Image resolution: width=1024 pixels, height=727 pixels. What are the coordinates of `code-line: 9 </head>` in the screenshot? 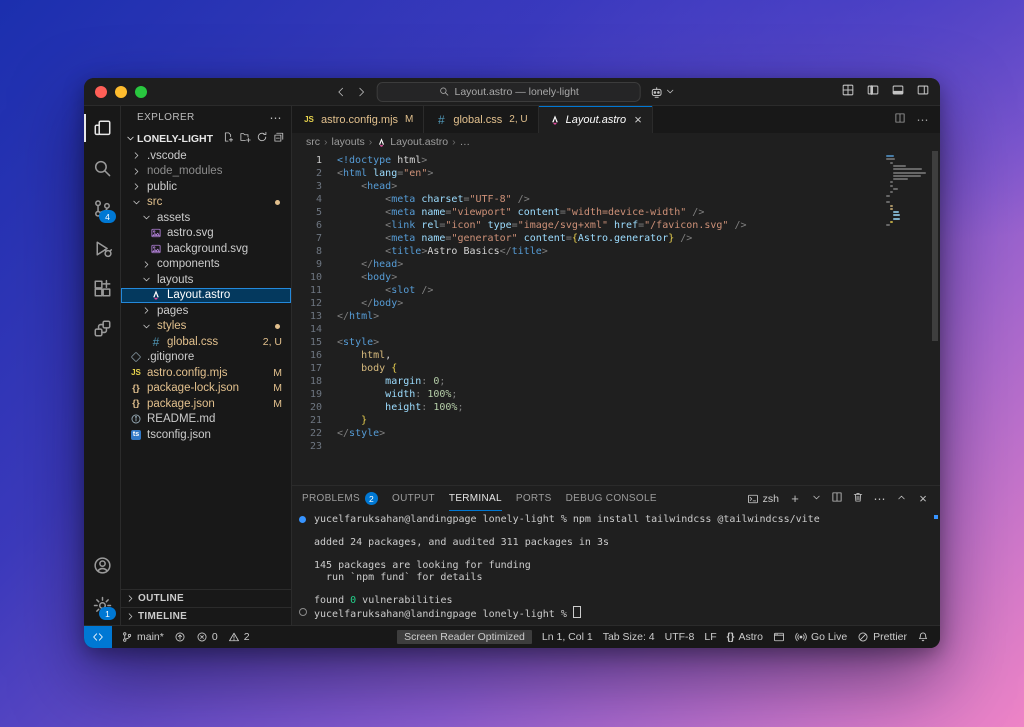 It's located at (588, 264).